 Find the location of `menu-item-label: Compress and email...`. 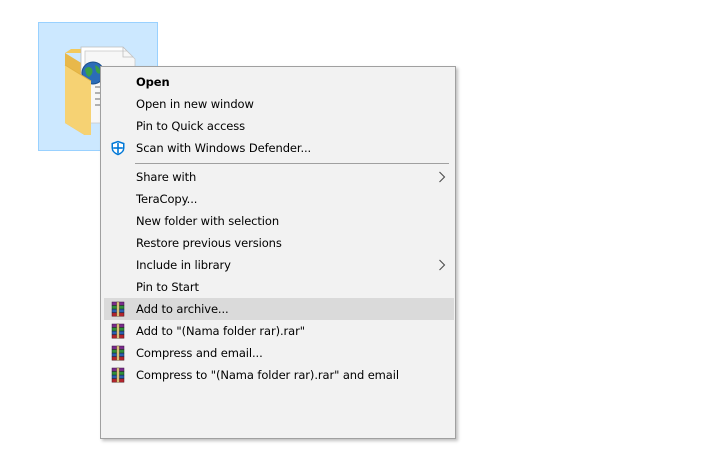

menu-item-label: Compress and email... is located at coordinates (199, 353).